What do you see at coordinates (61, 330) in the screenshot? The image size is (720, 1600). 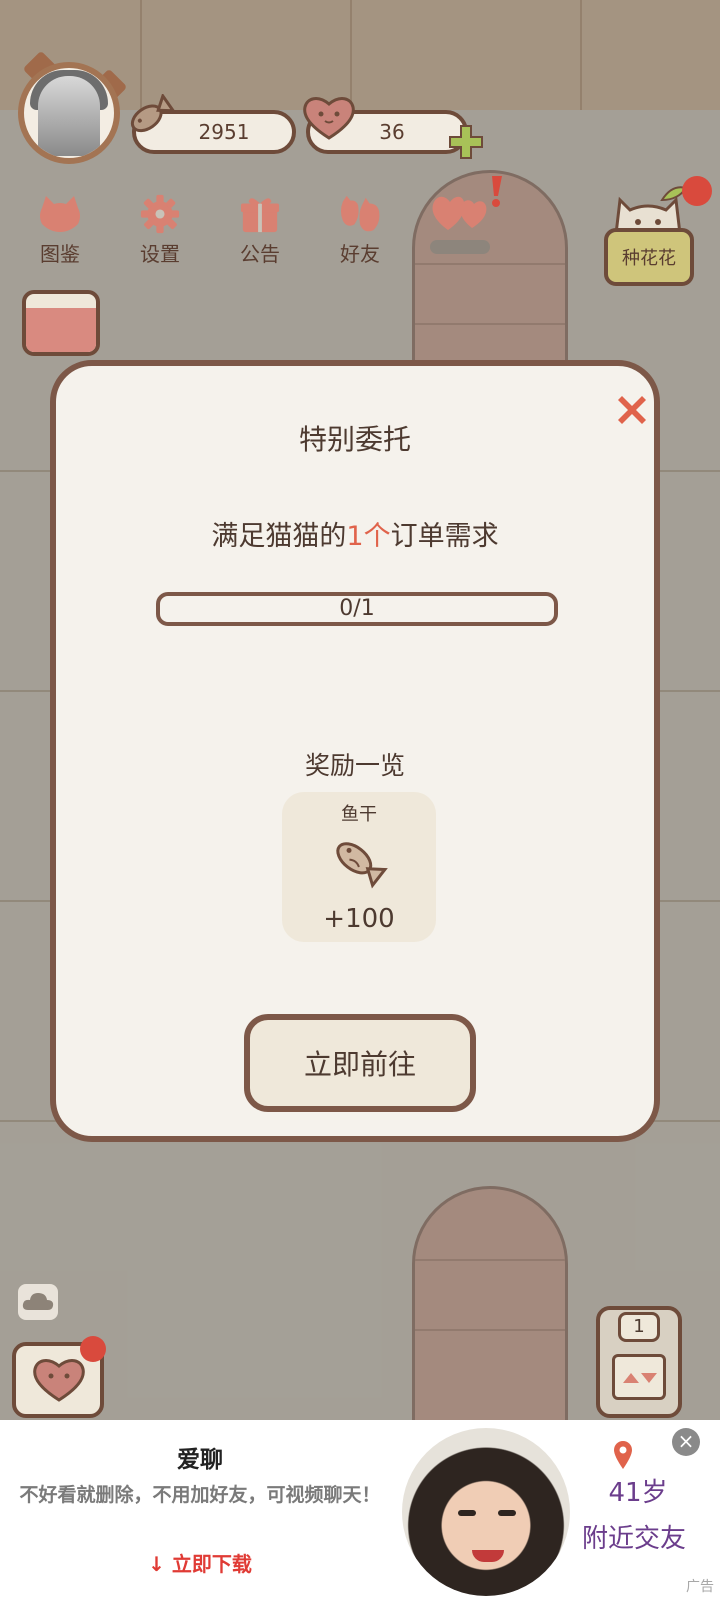 I see `calendar-icon` at bounding box center [61, 330].